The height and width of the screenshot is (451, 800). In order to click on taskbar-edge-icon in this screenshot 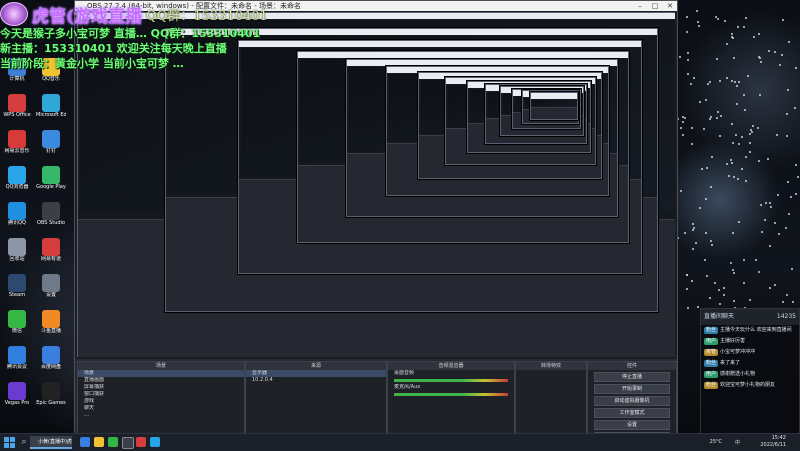, I will do `click(85, 442)`.